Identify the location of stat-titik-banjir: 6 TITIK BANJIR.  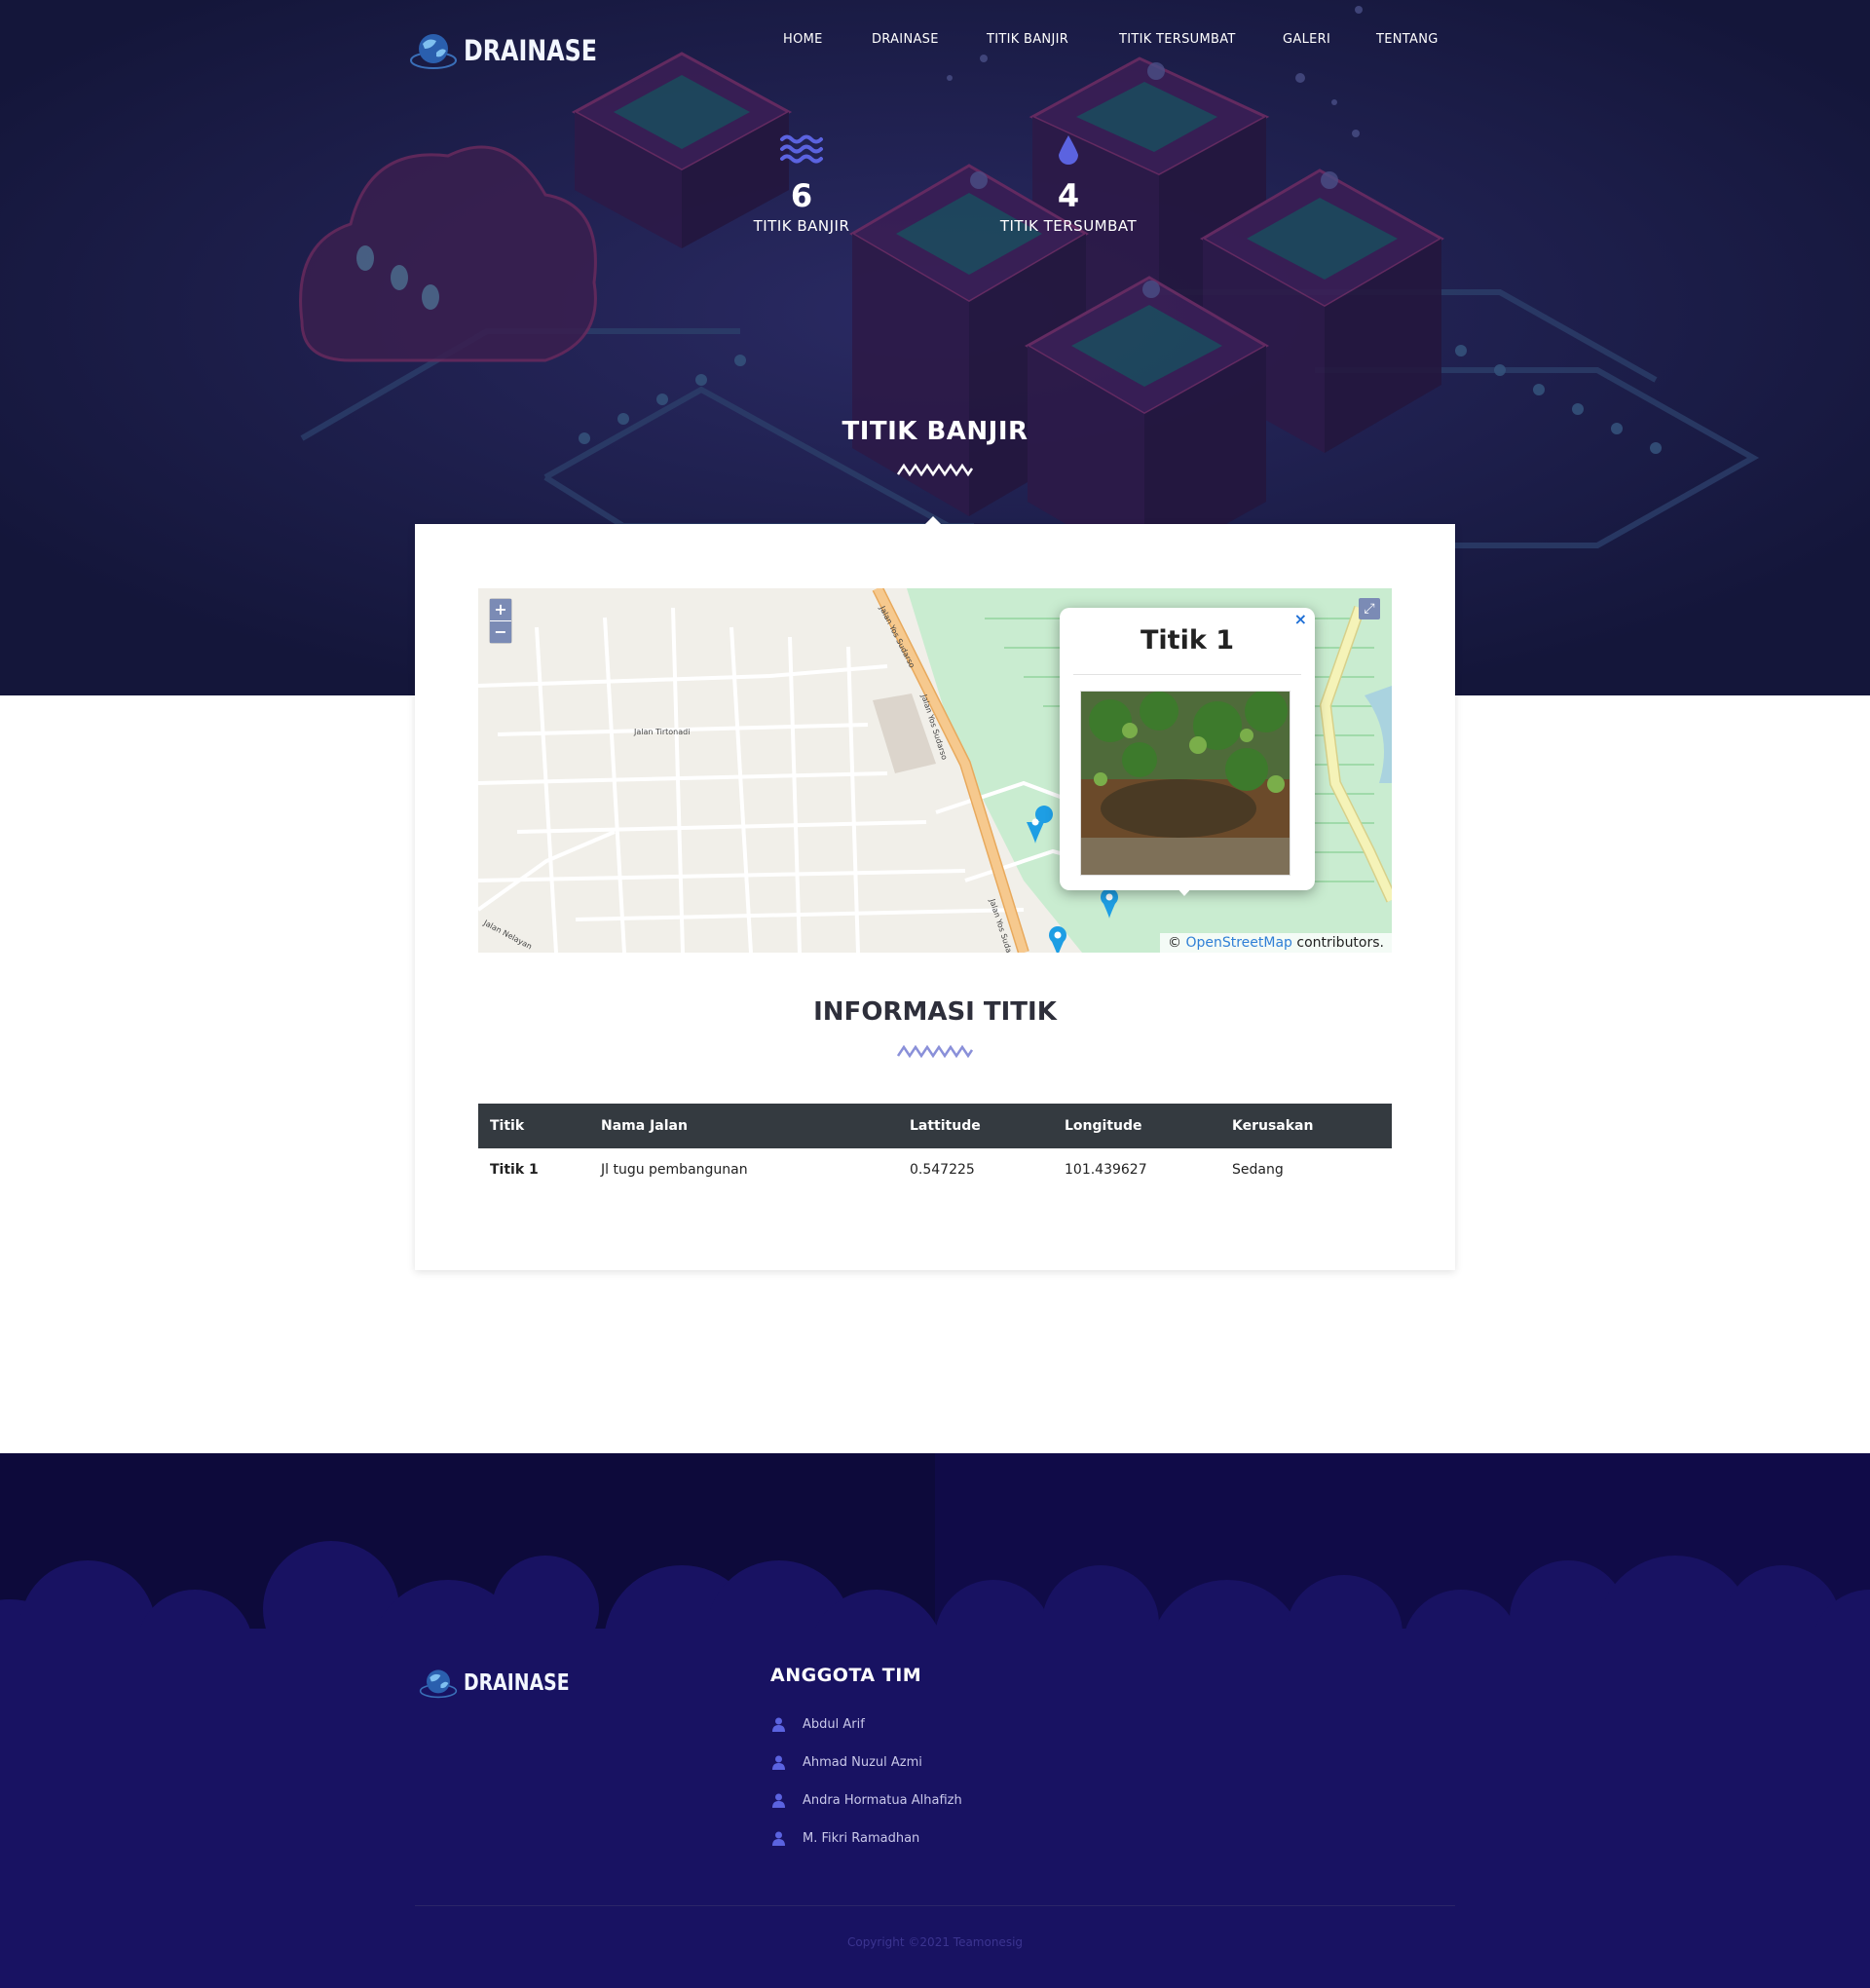
(802, 184).